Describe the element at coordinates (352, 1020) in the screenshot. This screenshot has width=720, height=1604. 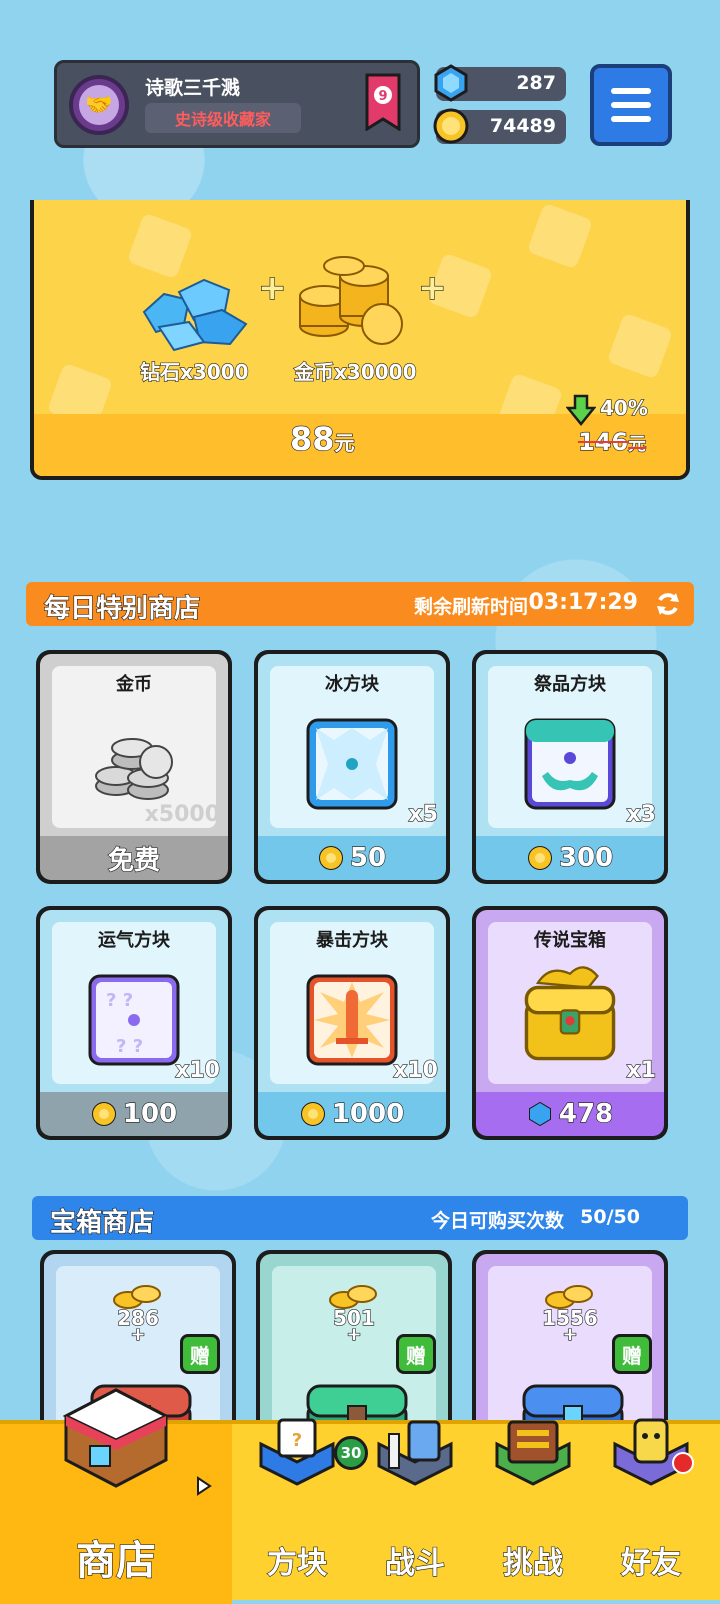
I see `crit-block-icon` at that location.